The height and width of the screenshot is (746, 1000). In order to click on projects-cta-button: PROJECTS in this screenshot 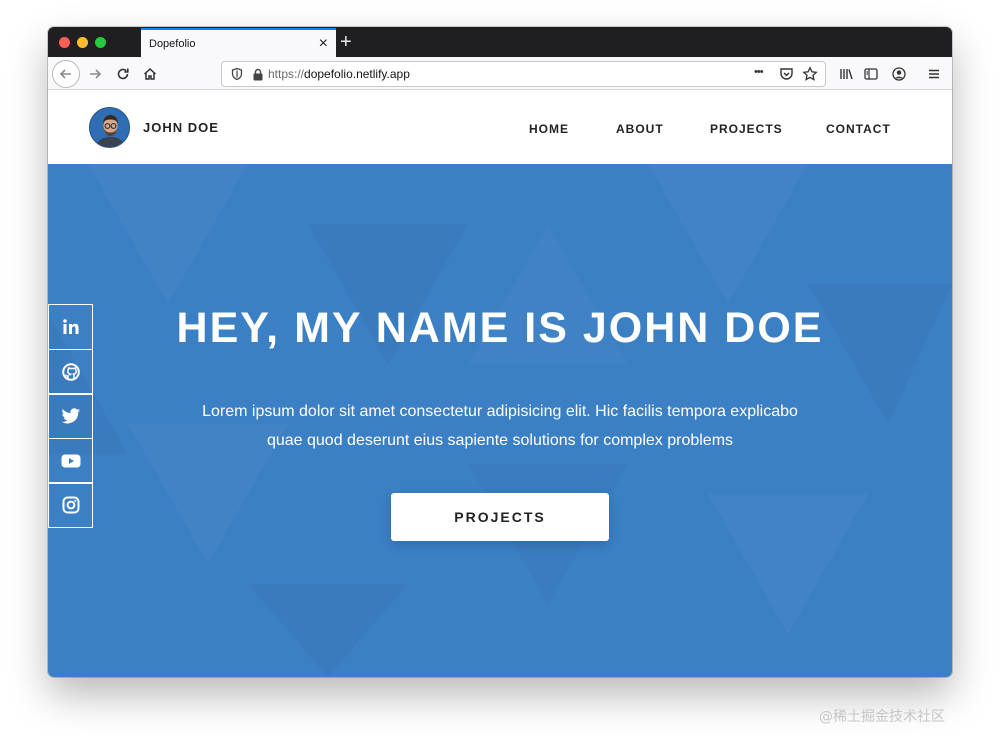, I will do `click(500, 517)`.